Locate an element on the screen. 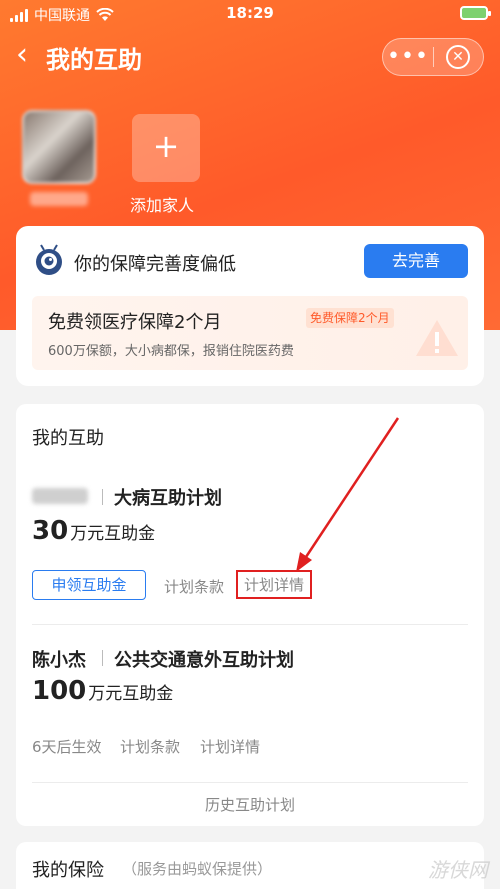 The image size is (500, 889). promo-badge: 免费保障2个月 is located at coordinates (350, 318).